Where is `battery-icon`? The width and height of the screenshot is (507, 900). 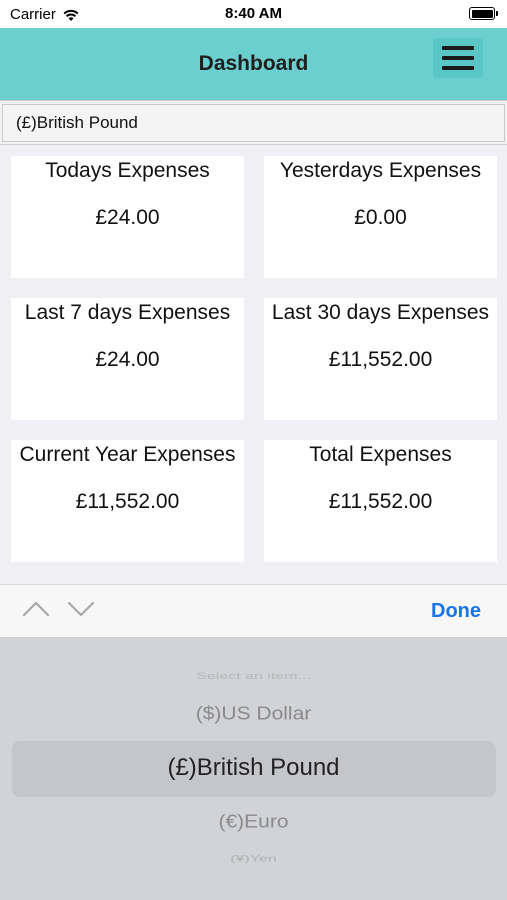
battery-icon is located at coordinates (483, 13).